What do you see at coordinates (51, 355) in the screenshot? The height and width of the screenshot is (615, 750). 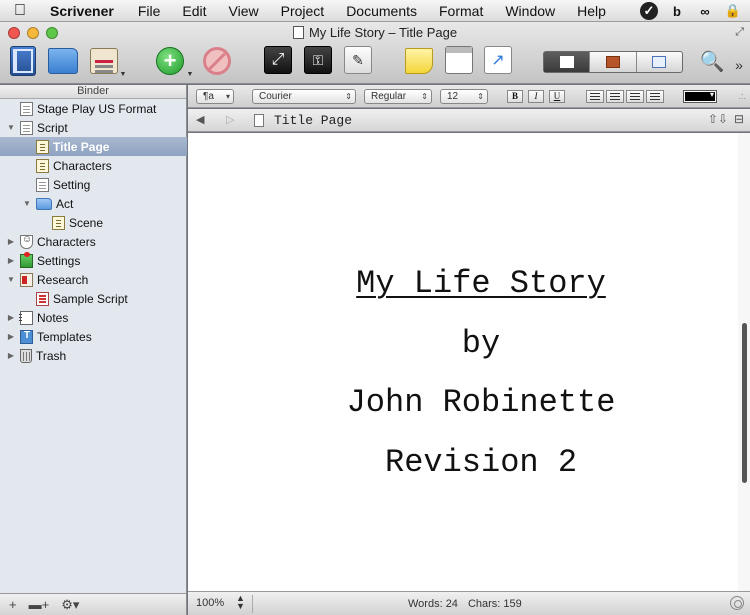 I see `binder-item-label: Trash` at bounding box center [51, 355].